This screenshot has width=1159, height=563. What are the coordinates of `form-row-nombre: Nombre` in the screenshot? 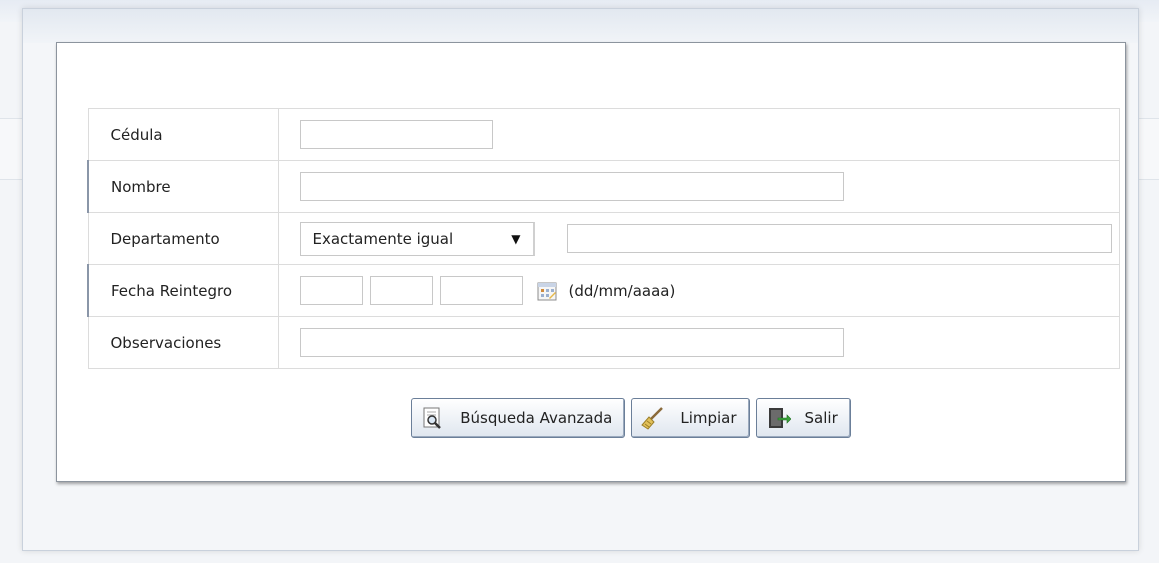 It's located at (603, 186).